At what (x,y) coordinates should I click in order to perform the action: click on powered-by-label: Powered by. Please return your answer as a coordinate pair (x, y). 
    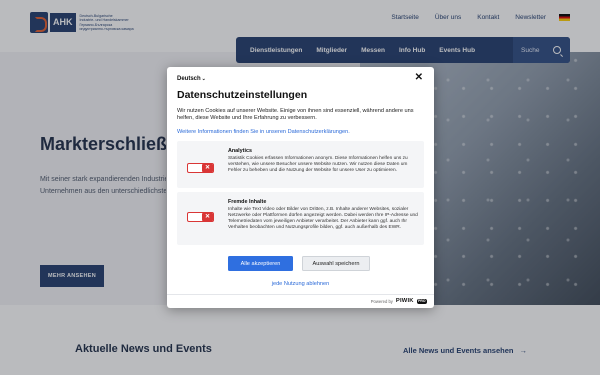
    Looking at the image, I should click on (381, 301).